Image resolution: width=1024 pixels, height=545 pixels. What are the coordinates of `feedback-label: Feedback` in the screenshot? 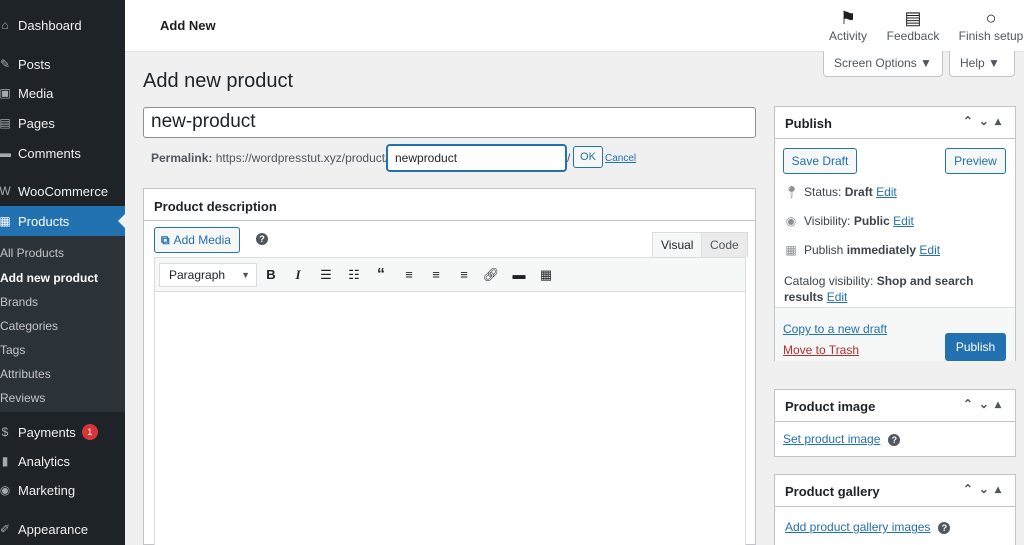 It's located at (913, 36).